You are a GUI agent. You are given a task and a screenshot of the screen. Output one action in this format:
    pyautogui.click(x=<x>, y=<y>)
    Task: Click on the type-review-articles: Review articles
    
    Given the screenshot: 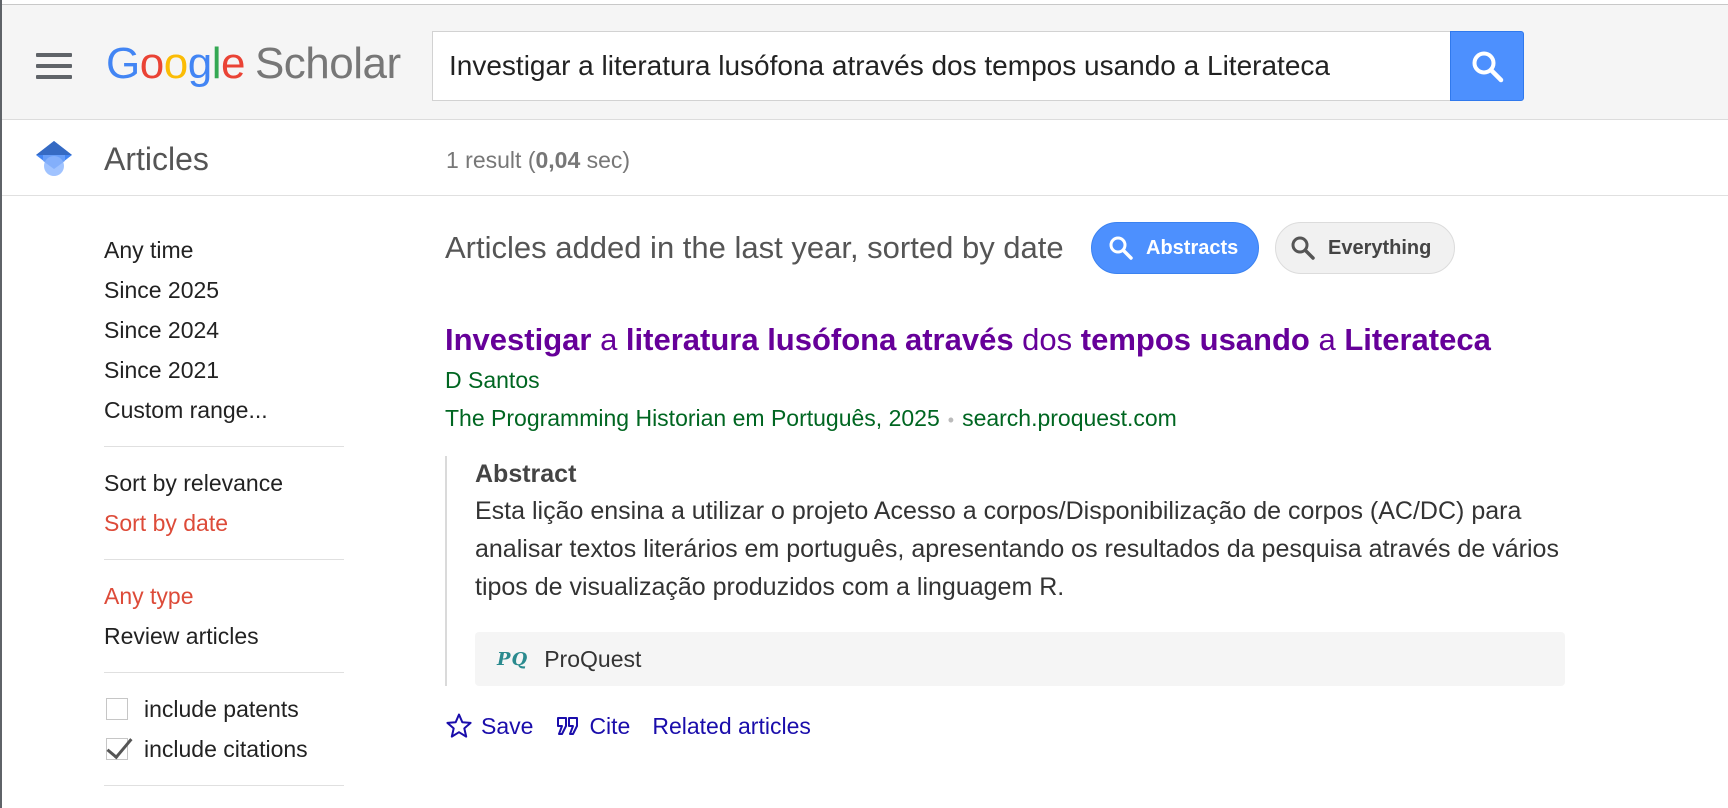 What is the action you would take?
    pyautogui.click(x=224, y=636)
    